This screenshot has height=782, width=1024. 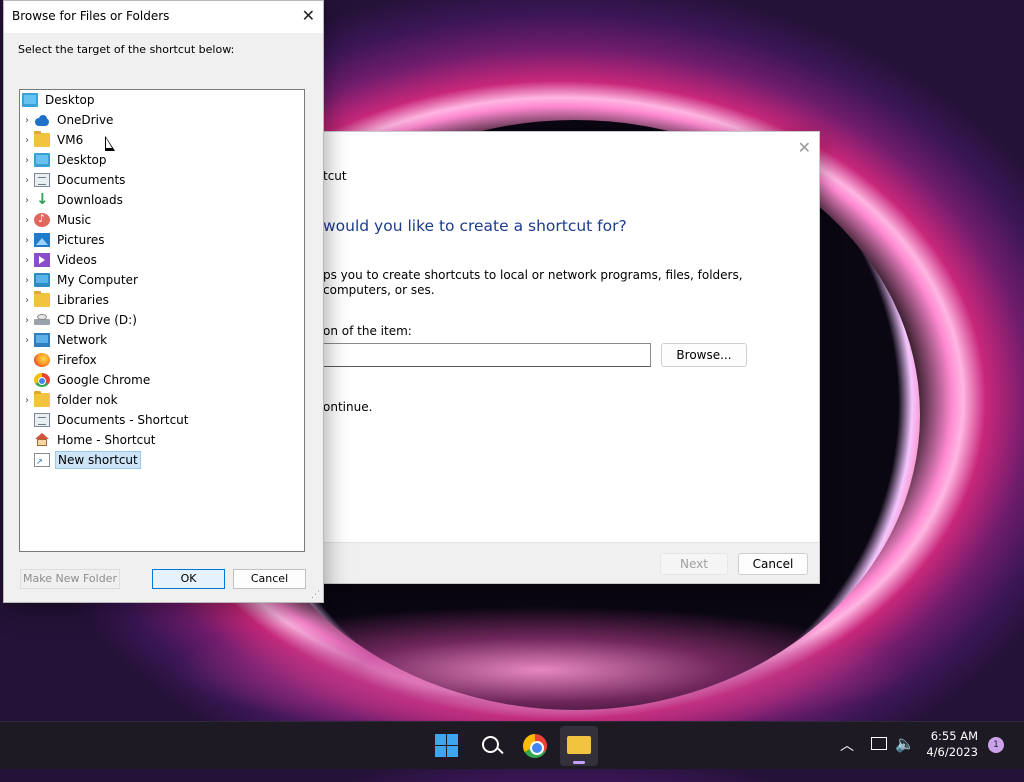 What do you see at coordinates (571, 562) in the screenshot?
I see `wizard-footer: Next Cancel` at bounding box center [571, 562].